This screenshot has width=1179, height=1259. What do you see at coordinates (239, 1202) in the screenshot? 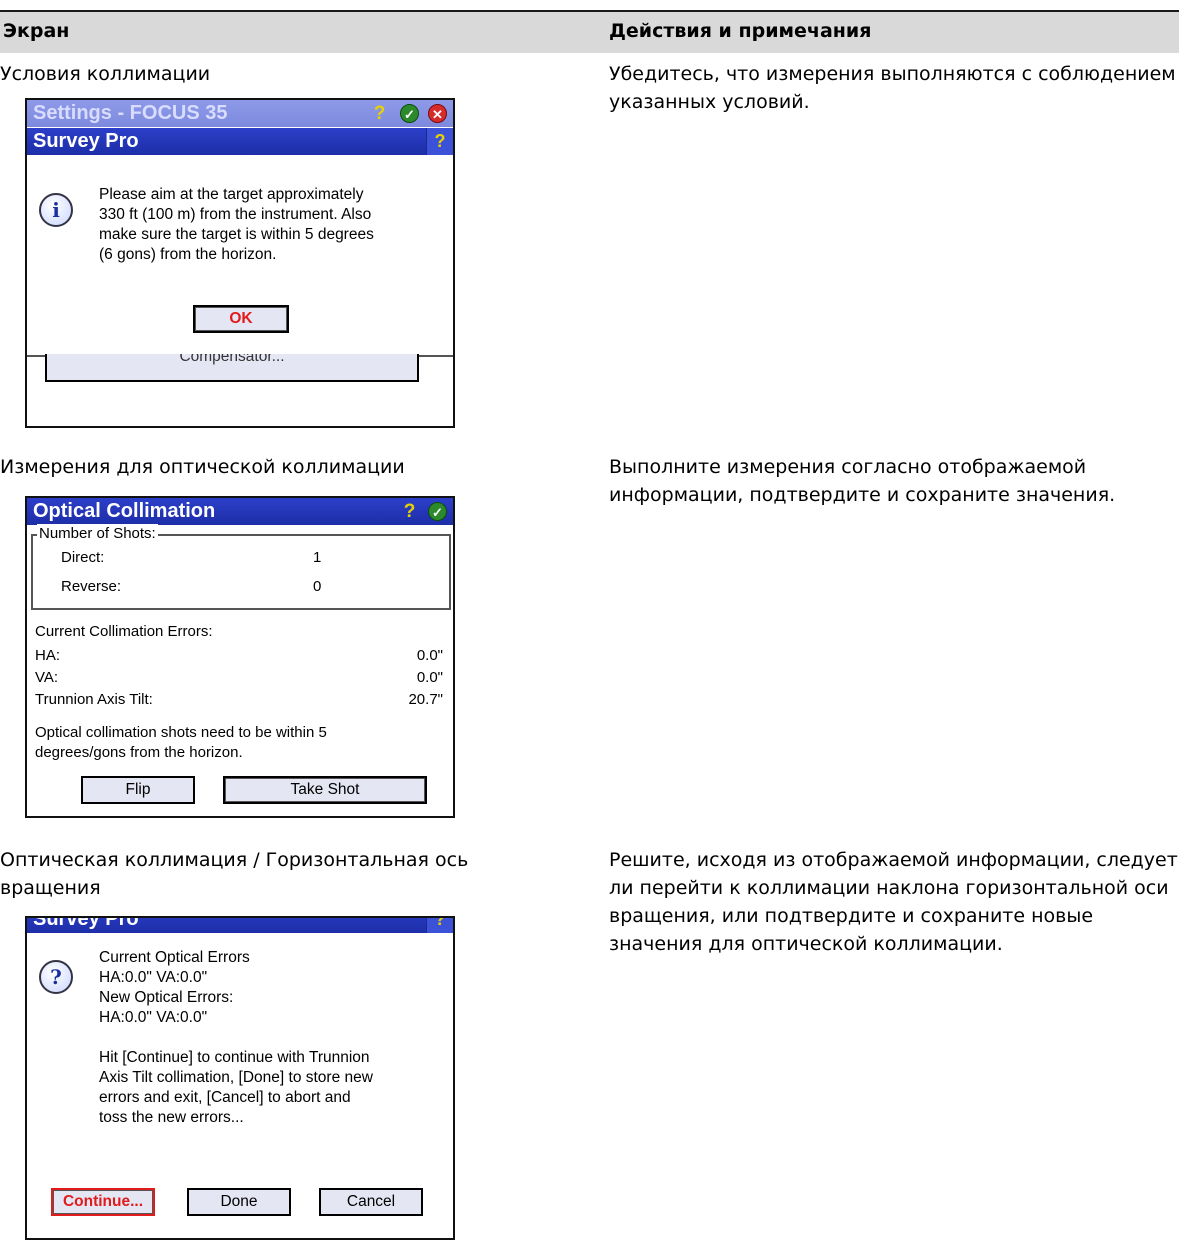
I see `done-button: Done` at bounding box center [239, 1202].